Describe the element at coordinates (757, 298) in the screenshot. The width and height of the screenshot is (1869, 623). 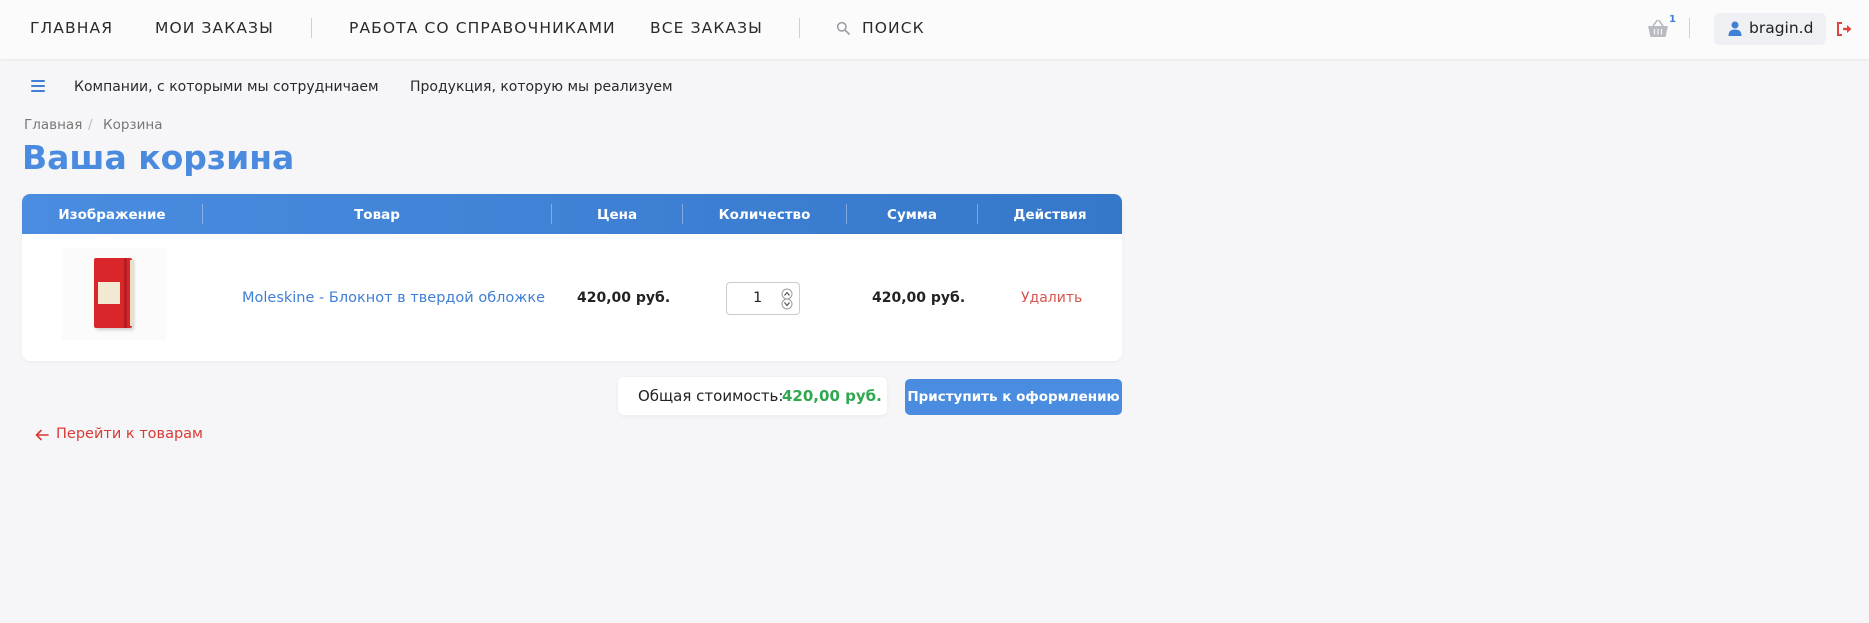
I see `quantity-value: 1` at that location.